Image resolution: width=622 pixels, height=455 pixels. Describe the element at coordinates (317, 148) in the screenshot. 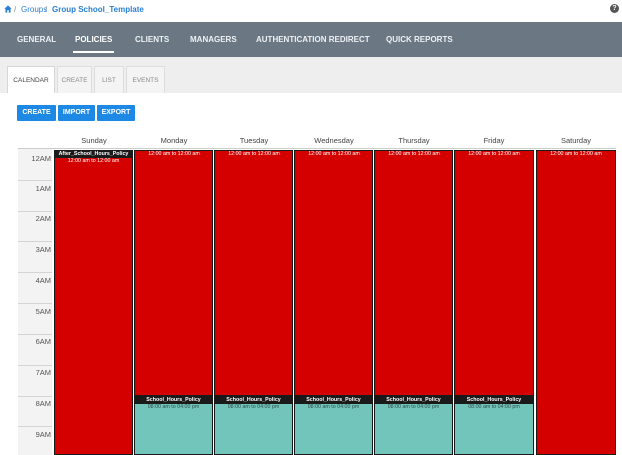

I see `calendar-top-border` at that location.